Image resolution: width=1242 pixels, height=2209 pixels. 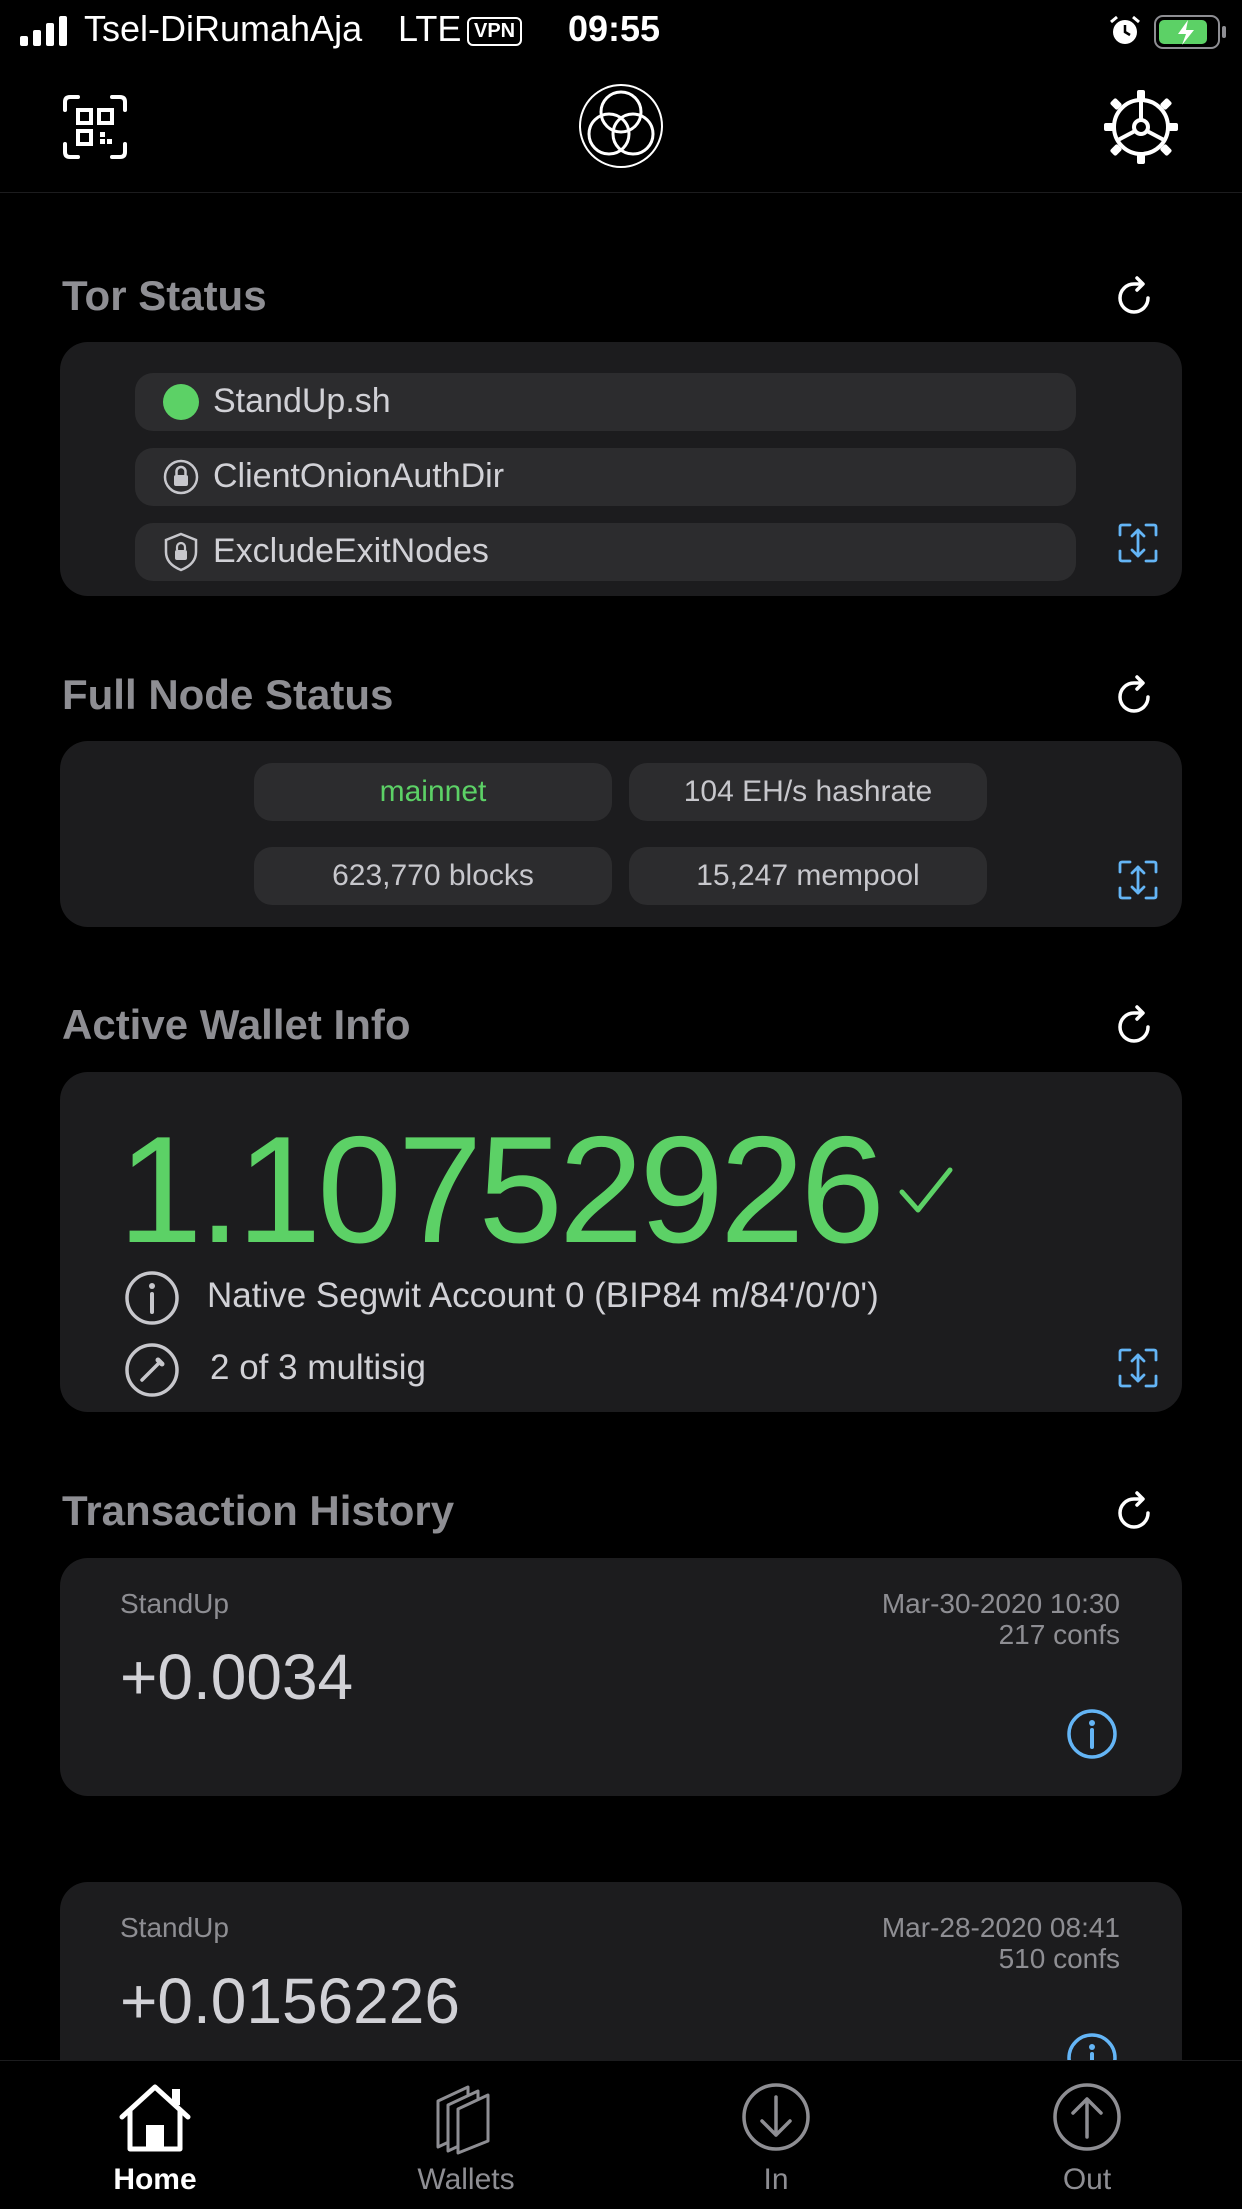 I want to click on app-logo-icon, so click(x=621, y=126).